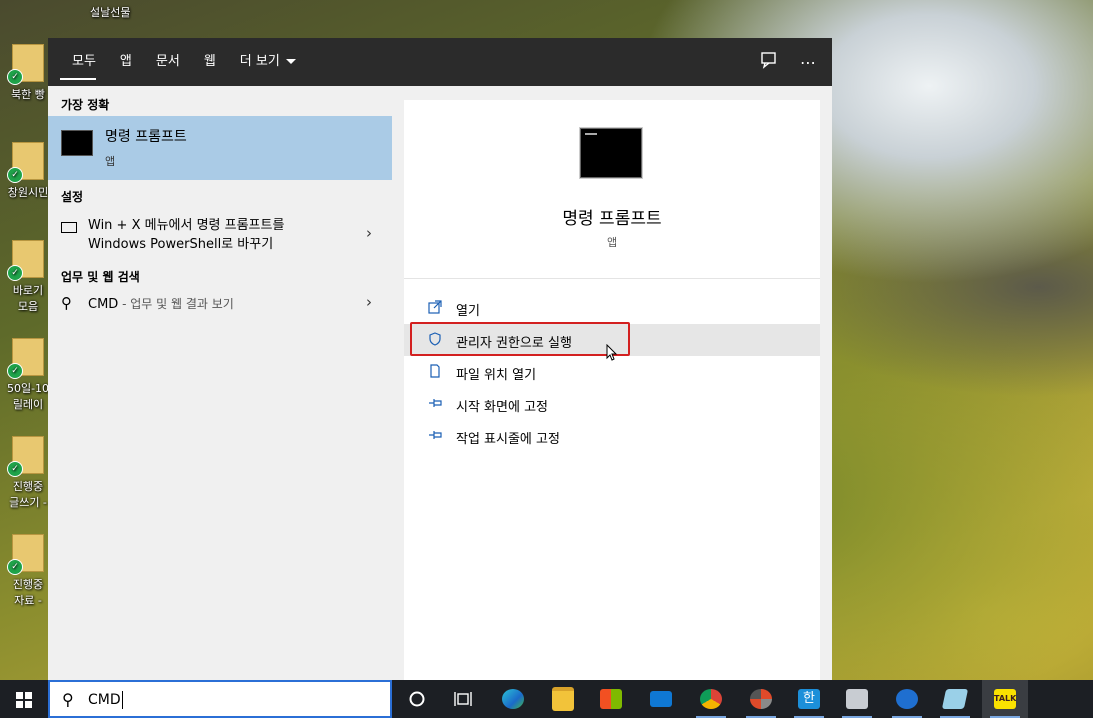 The width and height of the screenshot is (1093, 718). I want to click on desktop-icon-label: 바로기 모음, so click(28, 298).